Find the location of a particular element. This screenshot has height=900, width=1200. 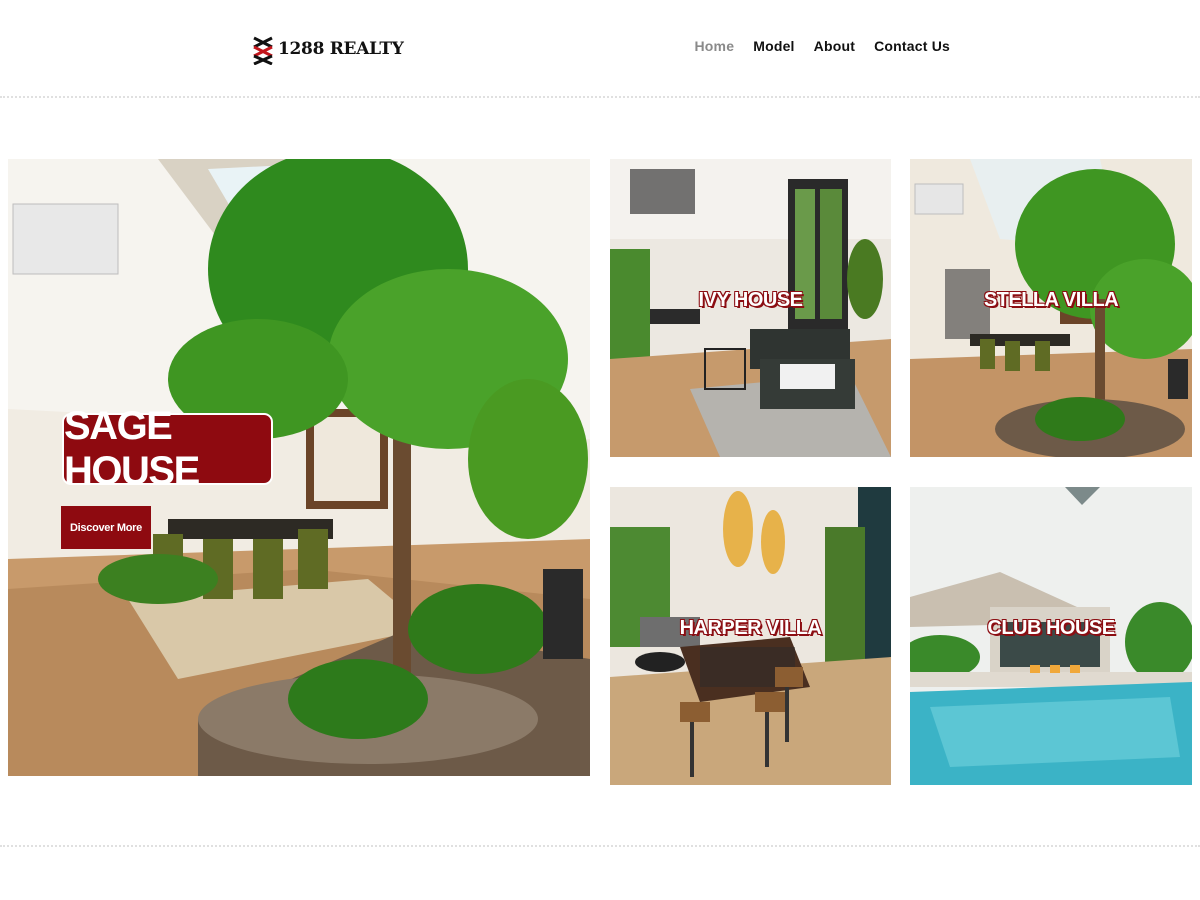

main-nav: Home Model About Contact Us is located at coordinates (823, 46).